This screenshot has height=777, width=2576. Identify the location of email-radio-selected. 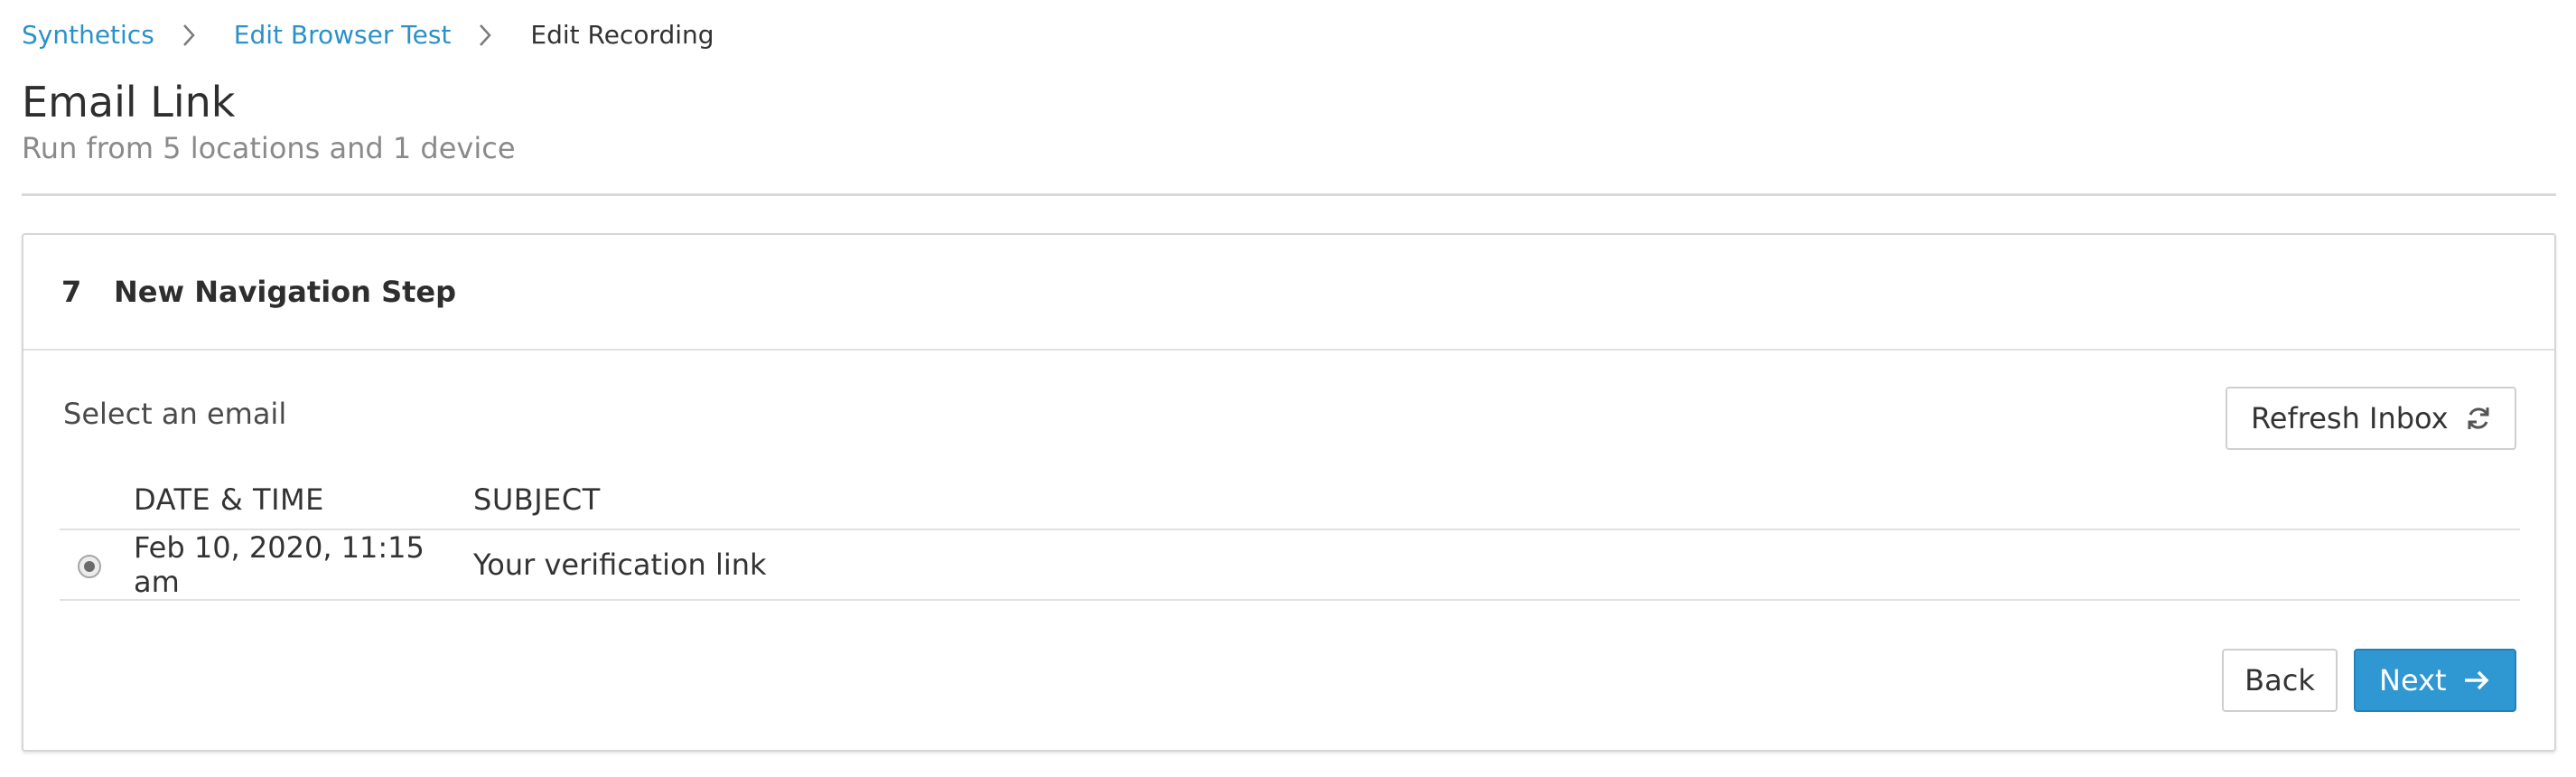
(89, 566).